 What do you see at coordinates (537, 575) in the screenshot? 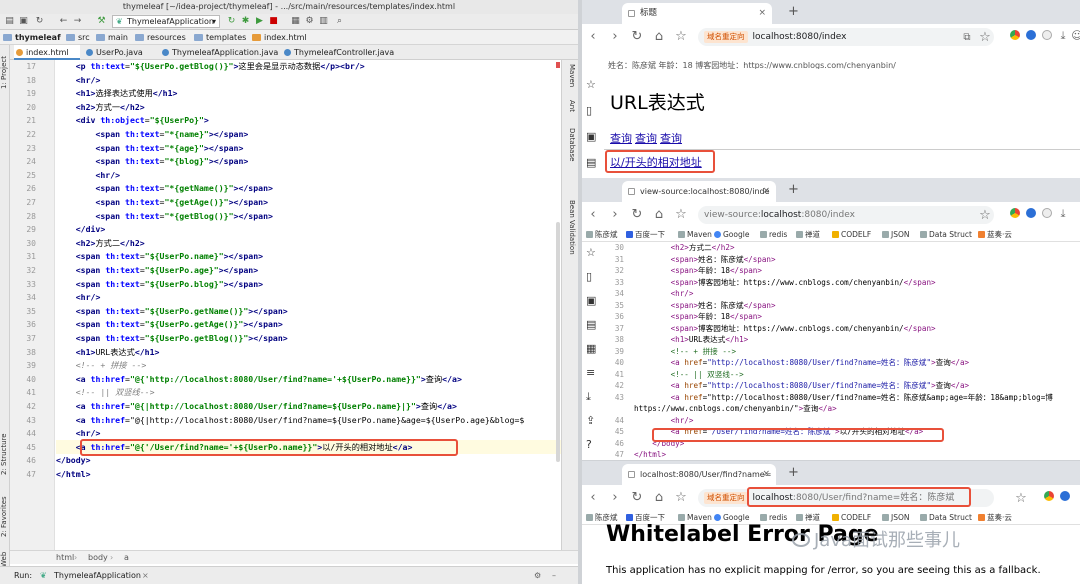
I see `gear-icon: ⚙` at bounding box center [537, 575].